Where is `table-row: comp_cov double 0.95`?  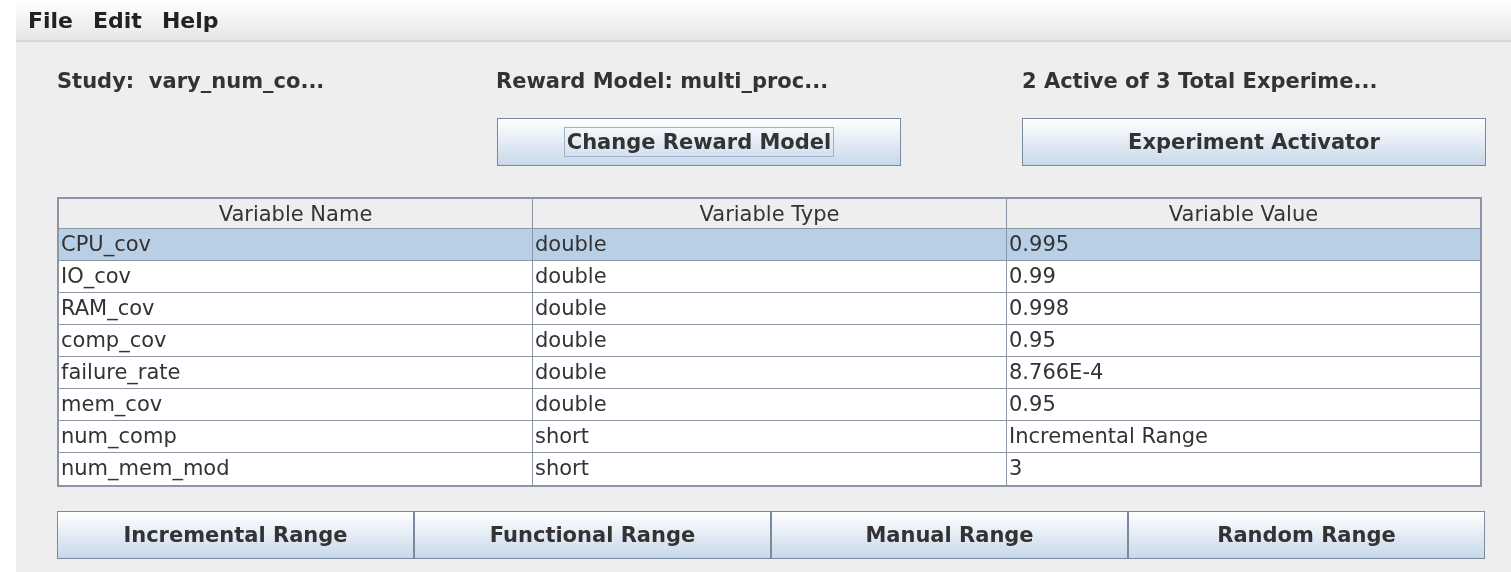
table-row: comp_cov double 0.95 is located at coordinates (769, 341).